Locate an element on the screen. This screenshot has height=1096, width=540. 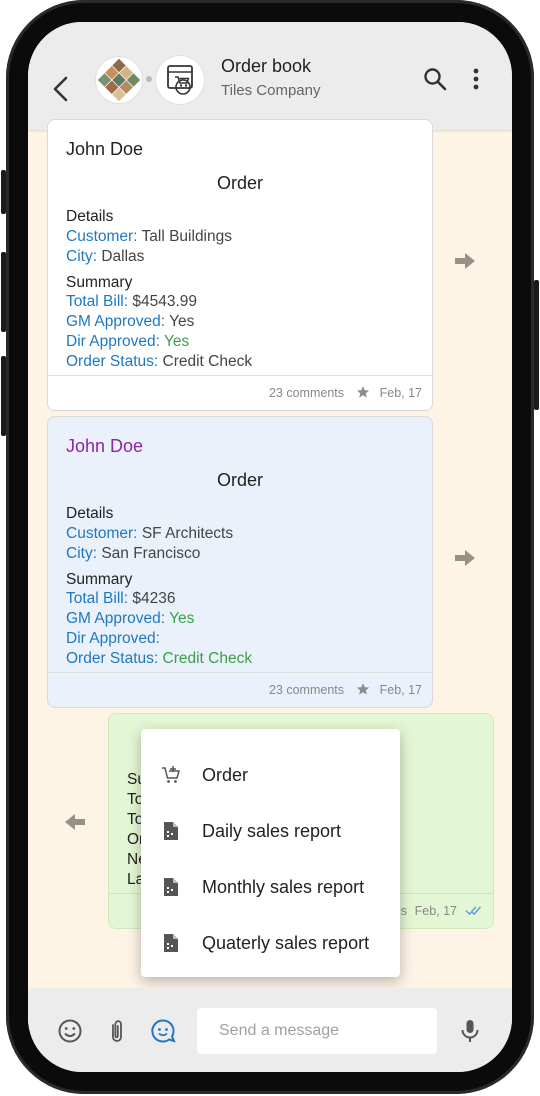
double-check-icon is located at coordinates (473, 911).